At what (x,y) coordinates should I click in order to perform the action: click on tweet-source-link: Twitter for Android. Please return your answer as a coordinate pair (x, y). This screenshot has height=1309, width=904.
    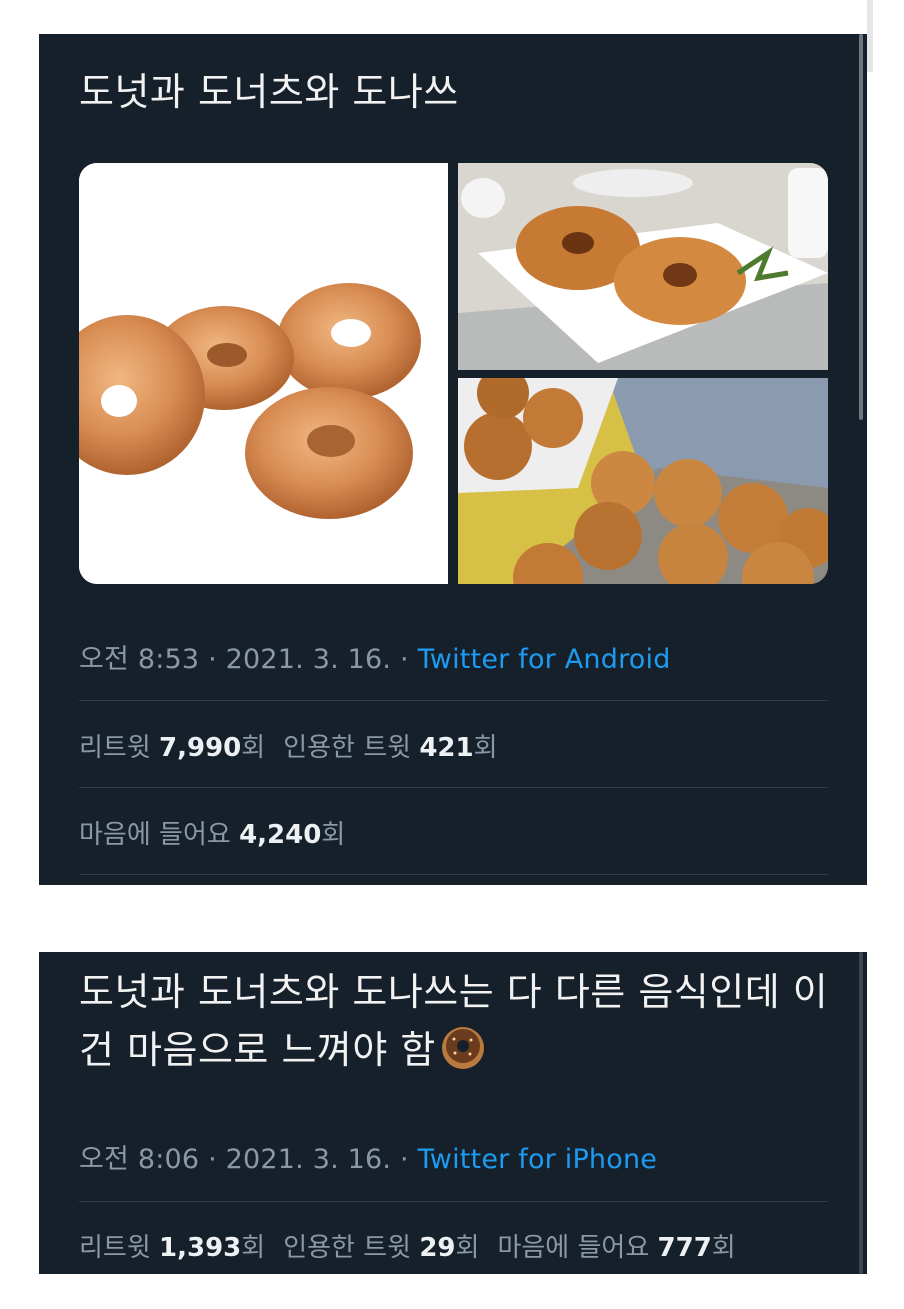
    Looking at the image, I should click on (544, 659).